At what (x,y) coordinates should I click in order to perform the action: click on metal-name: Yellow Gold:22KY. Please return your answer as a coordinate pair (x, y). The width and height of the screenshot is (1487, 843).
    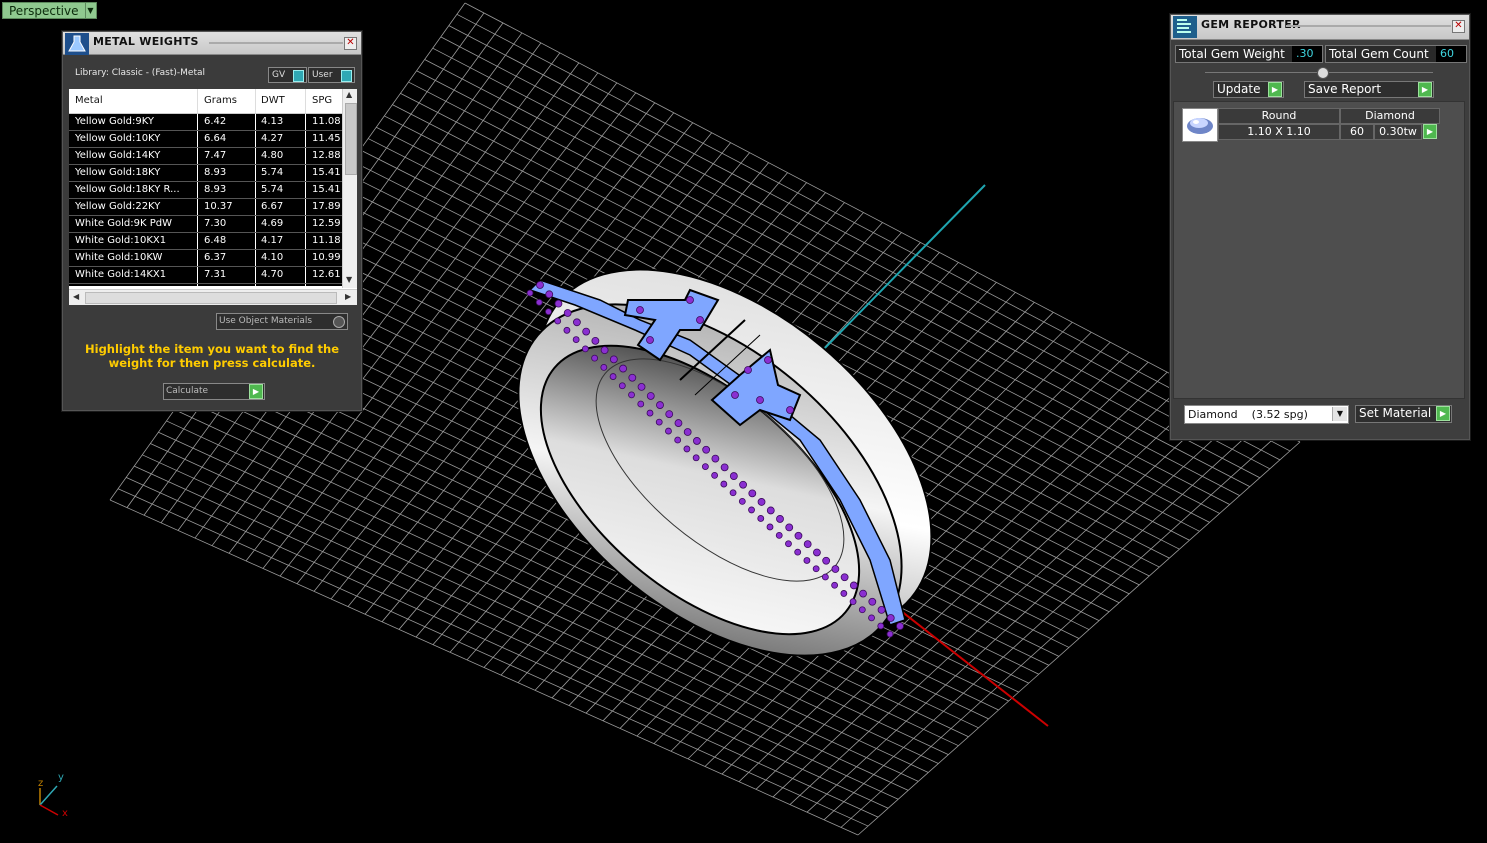
    Looking at the image, I should click on (118, 206).